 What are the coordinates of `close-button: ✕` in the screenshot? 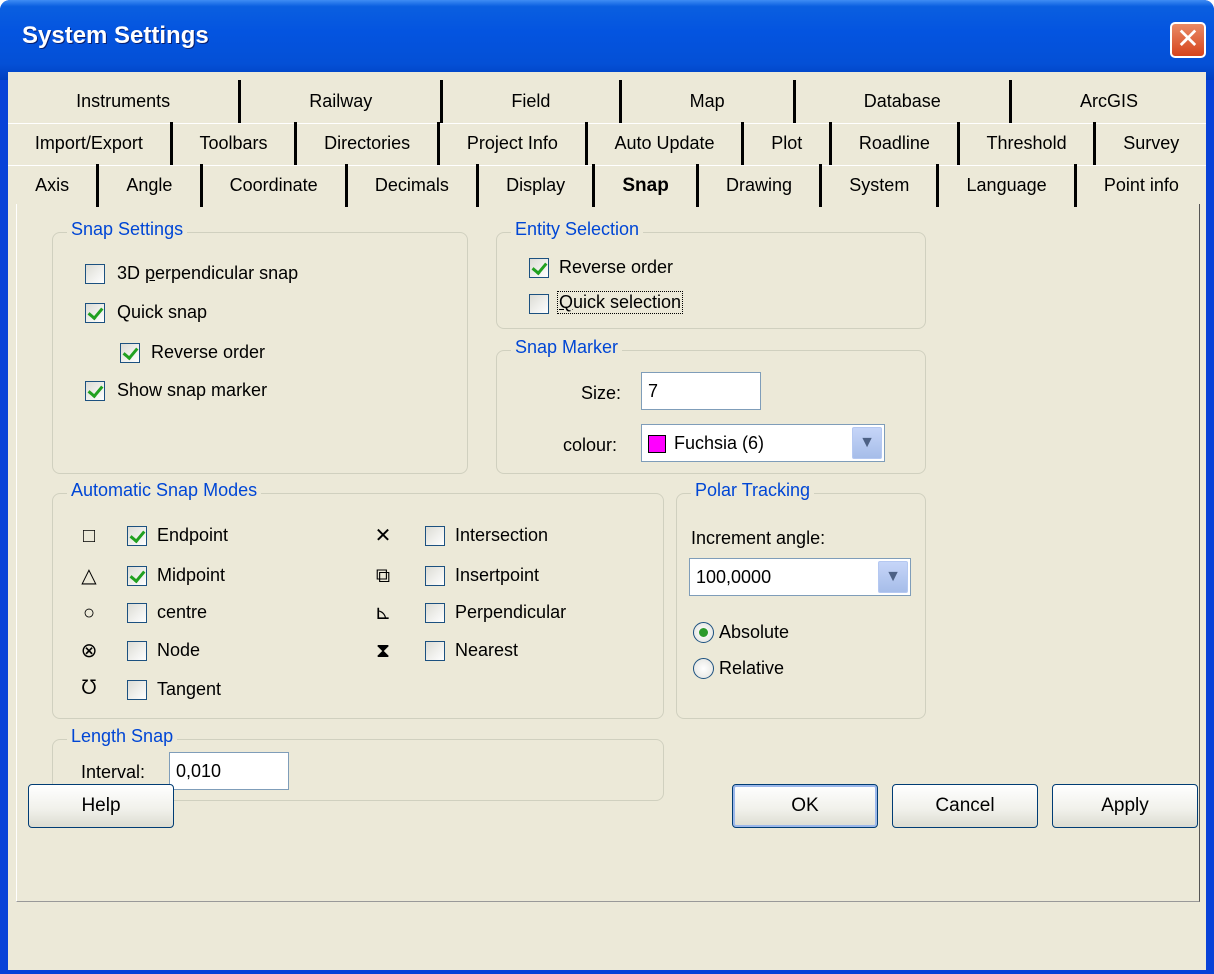 It's located at (1188, 40).